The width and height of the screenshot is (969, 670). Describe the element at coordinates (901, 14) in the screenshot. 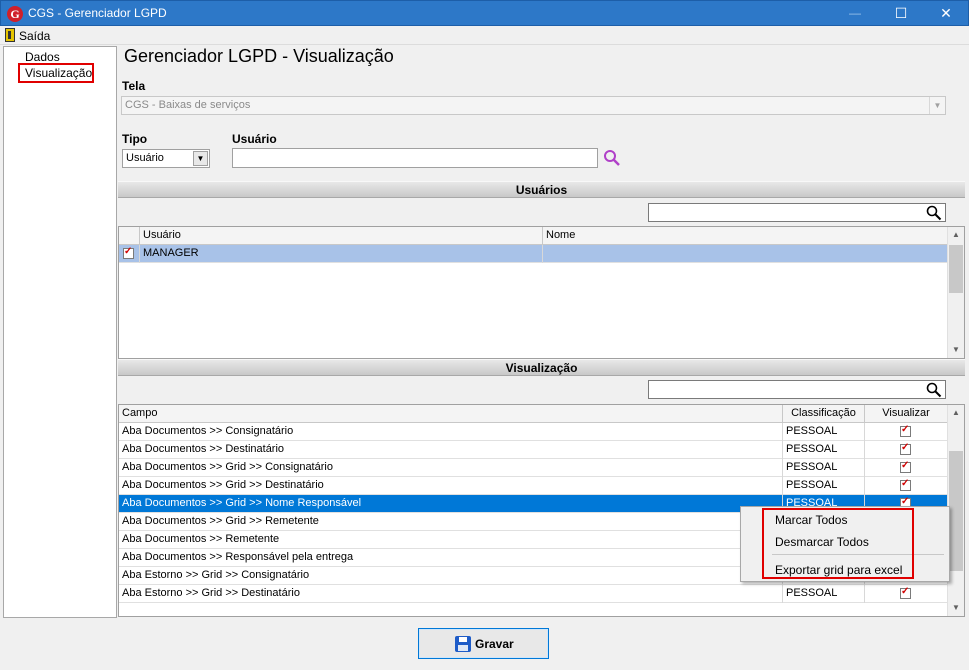

I see `maximize-button: ☐` at that location.